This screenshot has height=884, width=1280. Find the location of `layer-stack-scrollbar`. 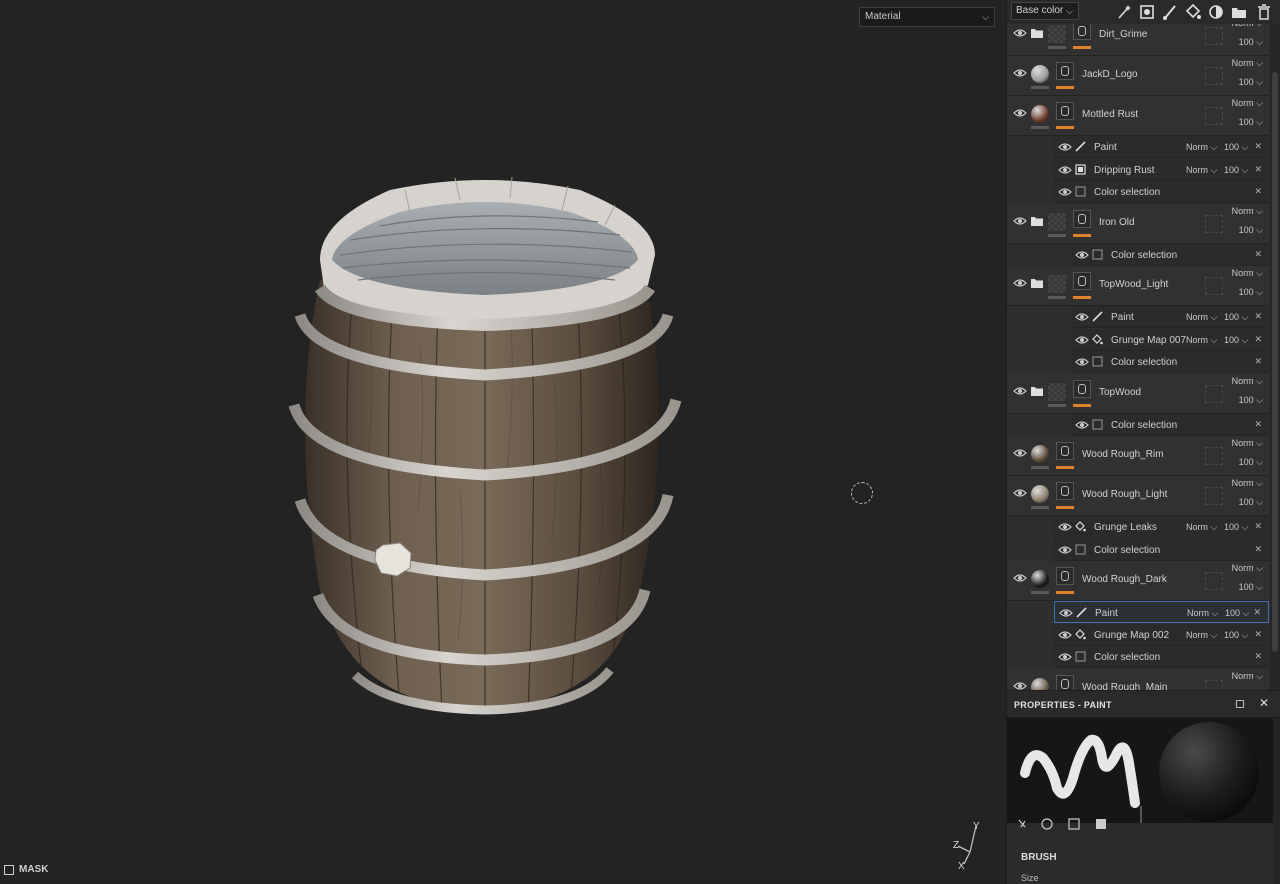

layer-stack-scrollbar is located at coordinates (1275, 357).